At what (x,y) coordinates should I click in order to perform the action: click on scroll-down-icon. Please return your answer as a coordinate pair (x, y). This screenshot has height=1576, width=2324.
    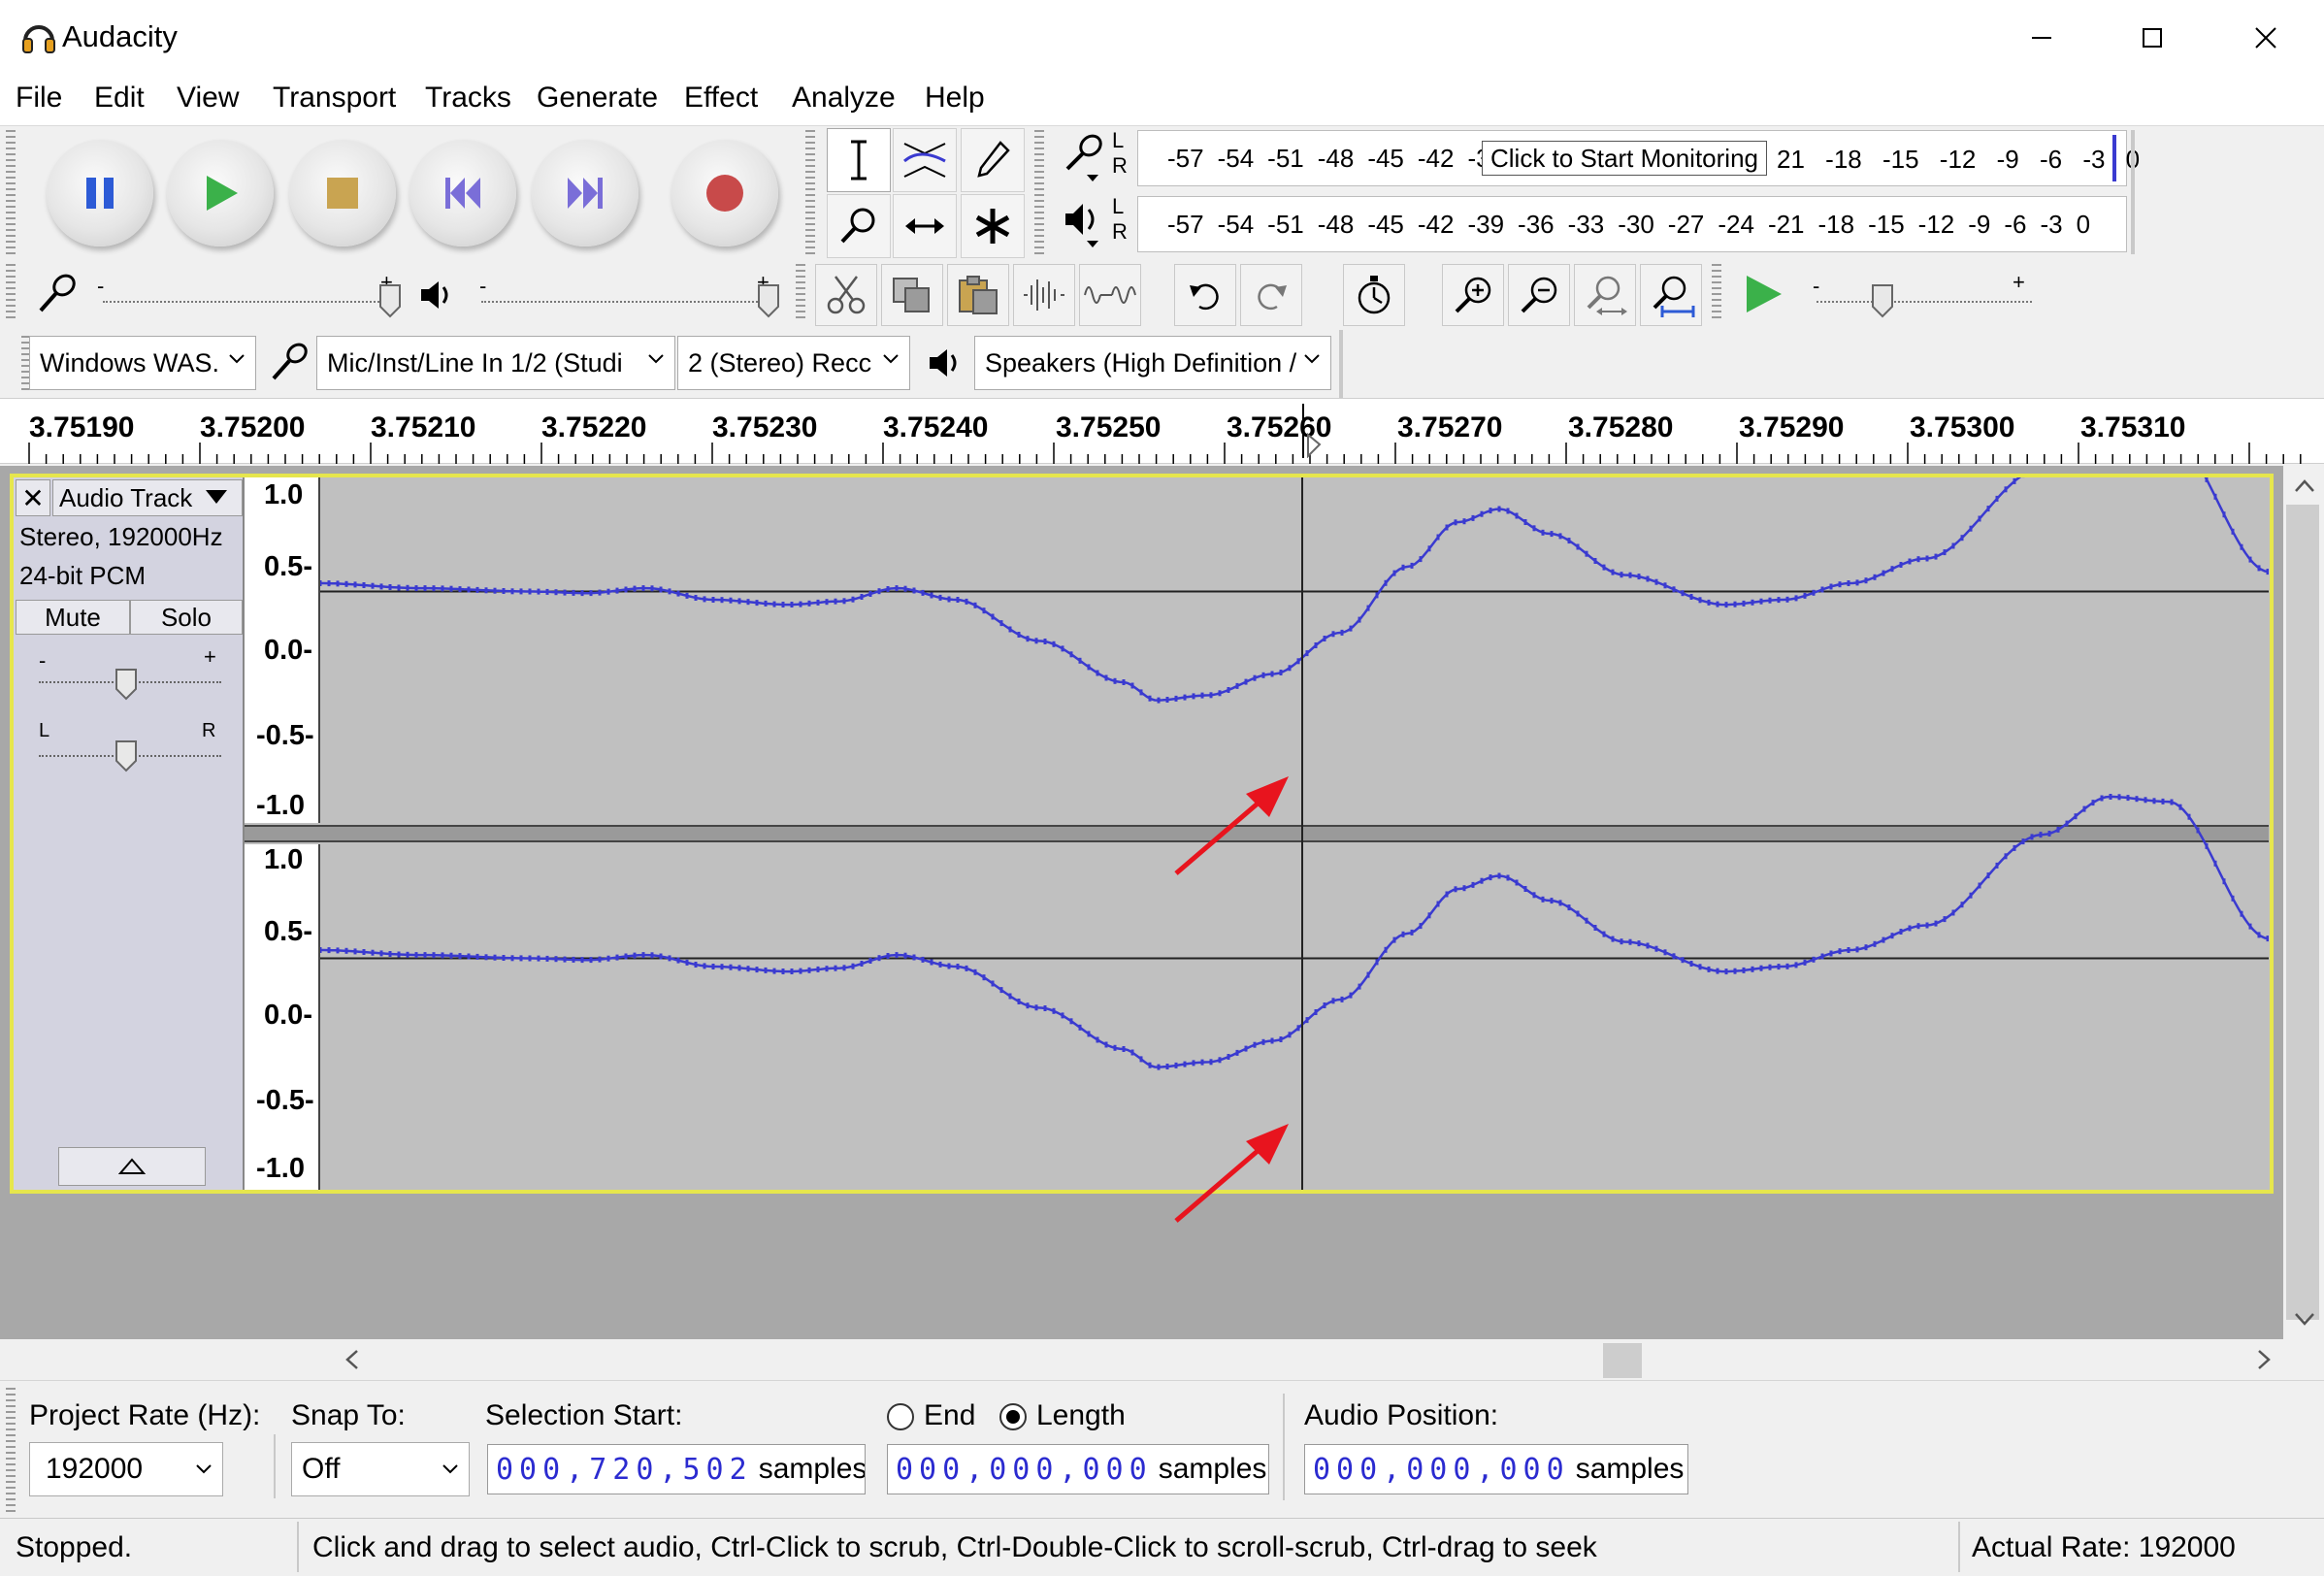
    Looking at the image, I should click on (2304, 1319).